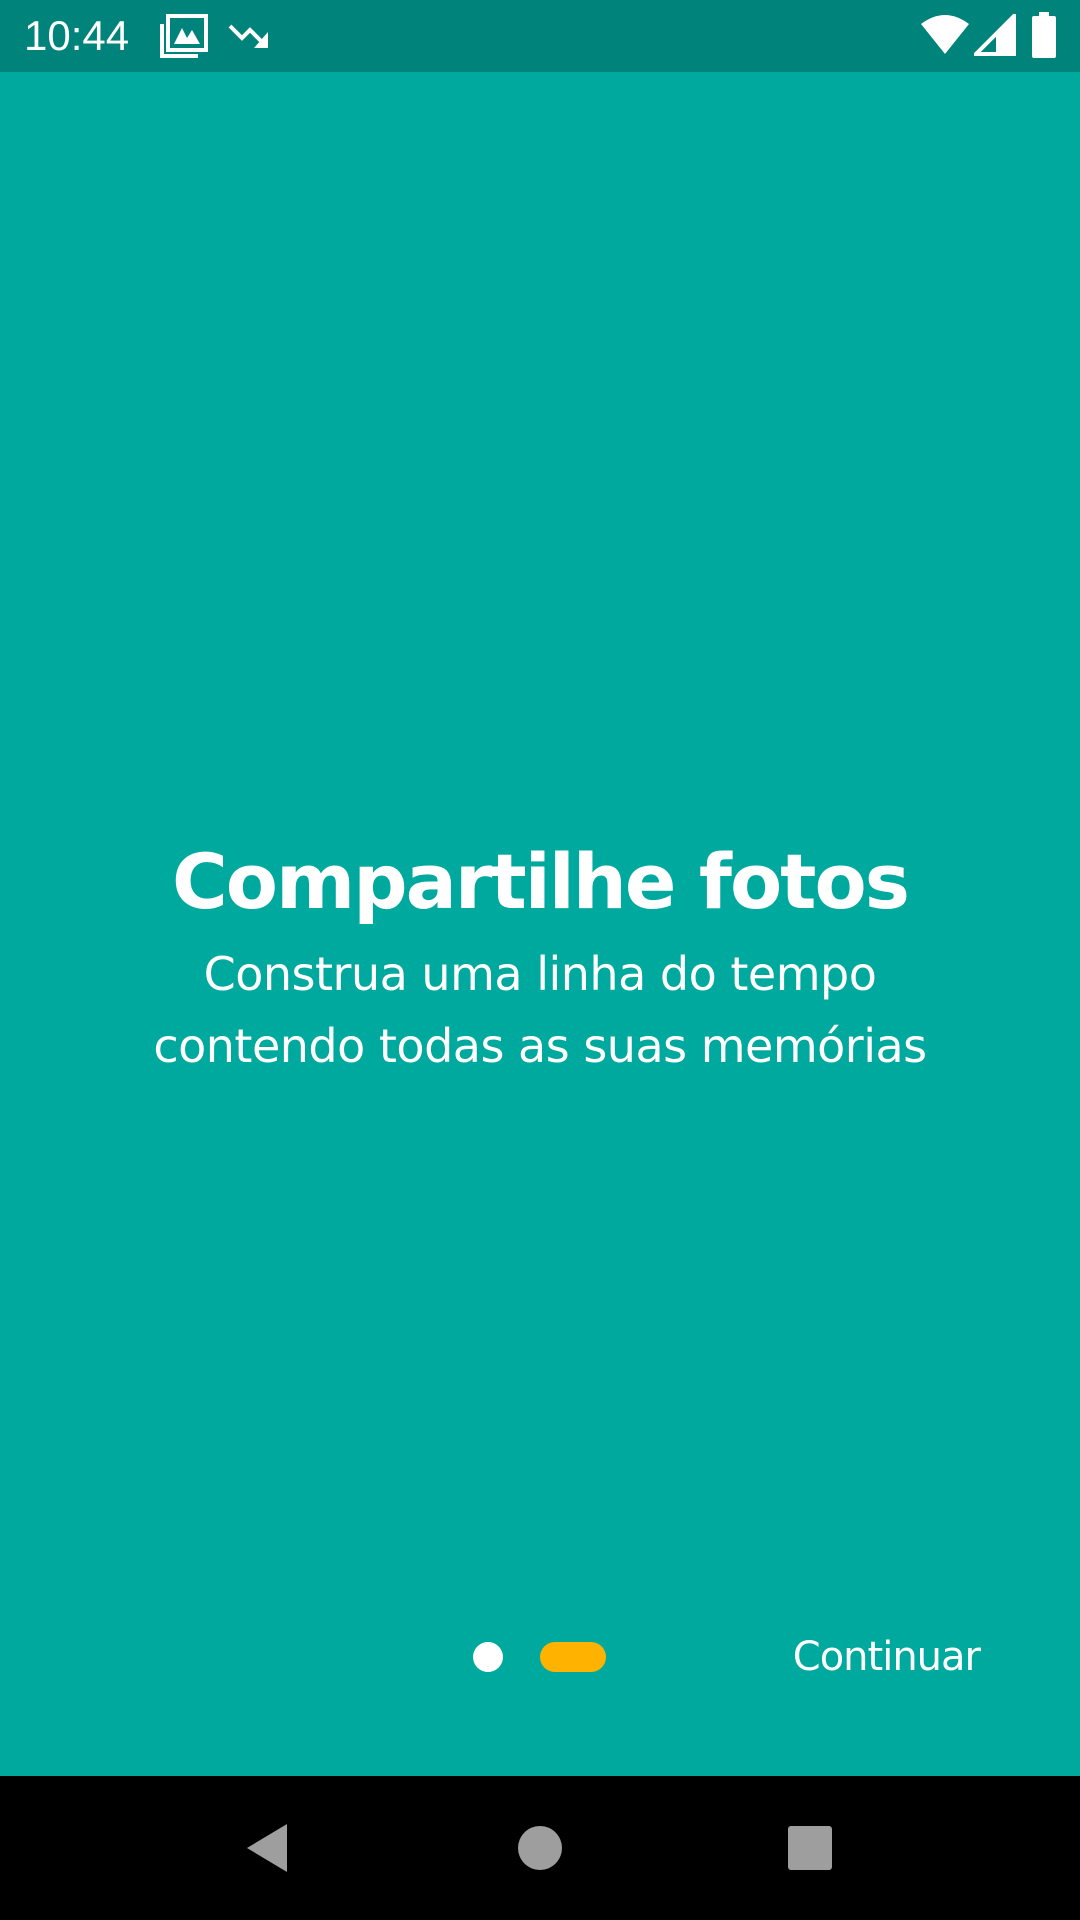 This screenshot has width=1080, height=1920. I want to click on signal-icon, so click(993, 35).